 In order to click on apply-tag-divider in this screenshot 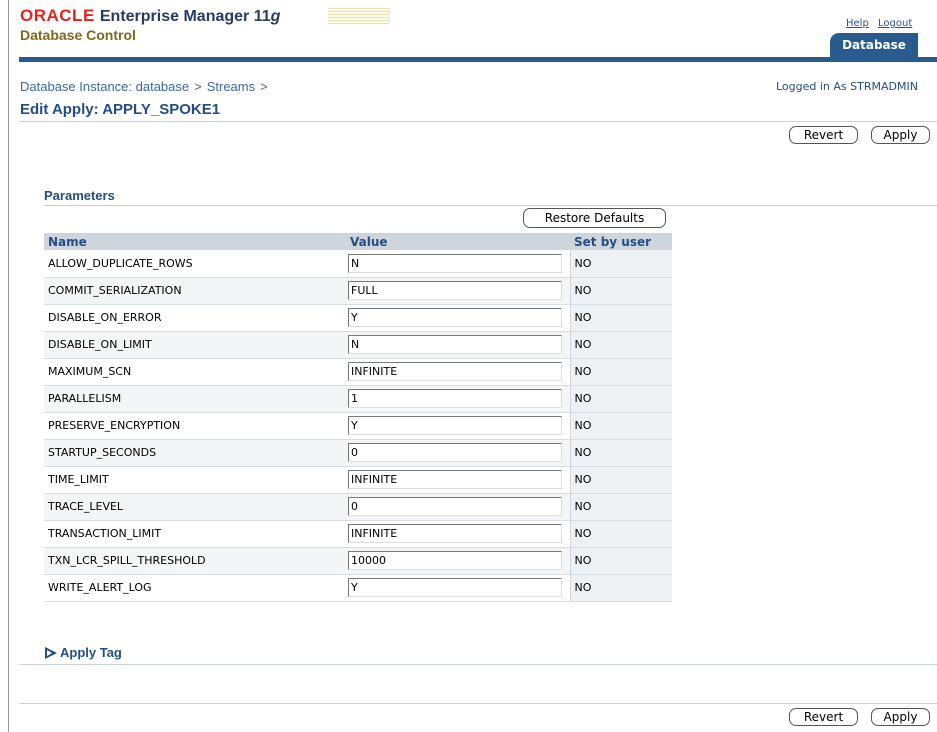, I will do `click(478, 664)`.